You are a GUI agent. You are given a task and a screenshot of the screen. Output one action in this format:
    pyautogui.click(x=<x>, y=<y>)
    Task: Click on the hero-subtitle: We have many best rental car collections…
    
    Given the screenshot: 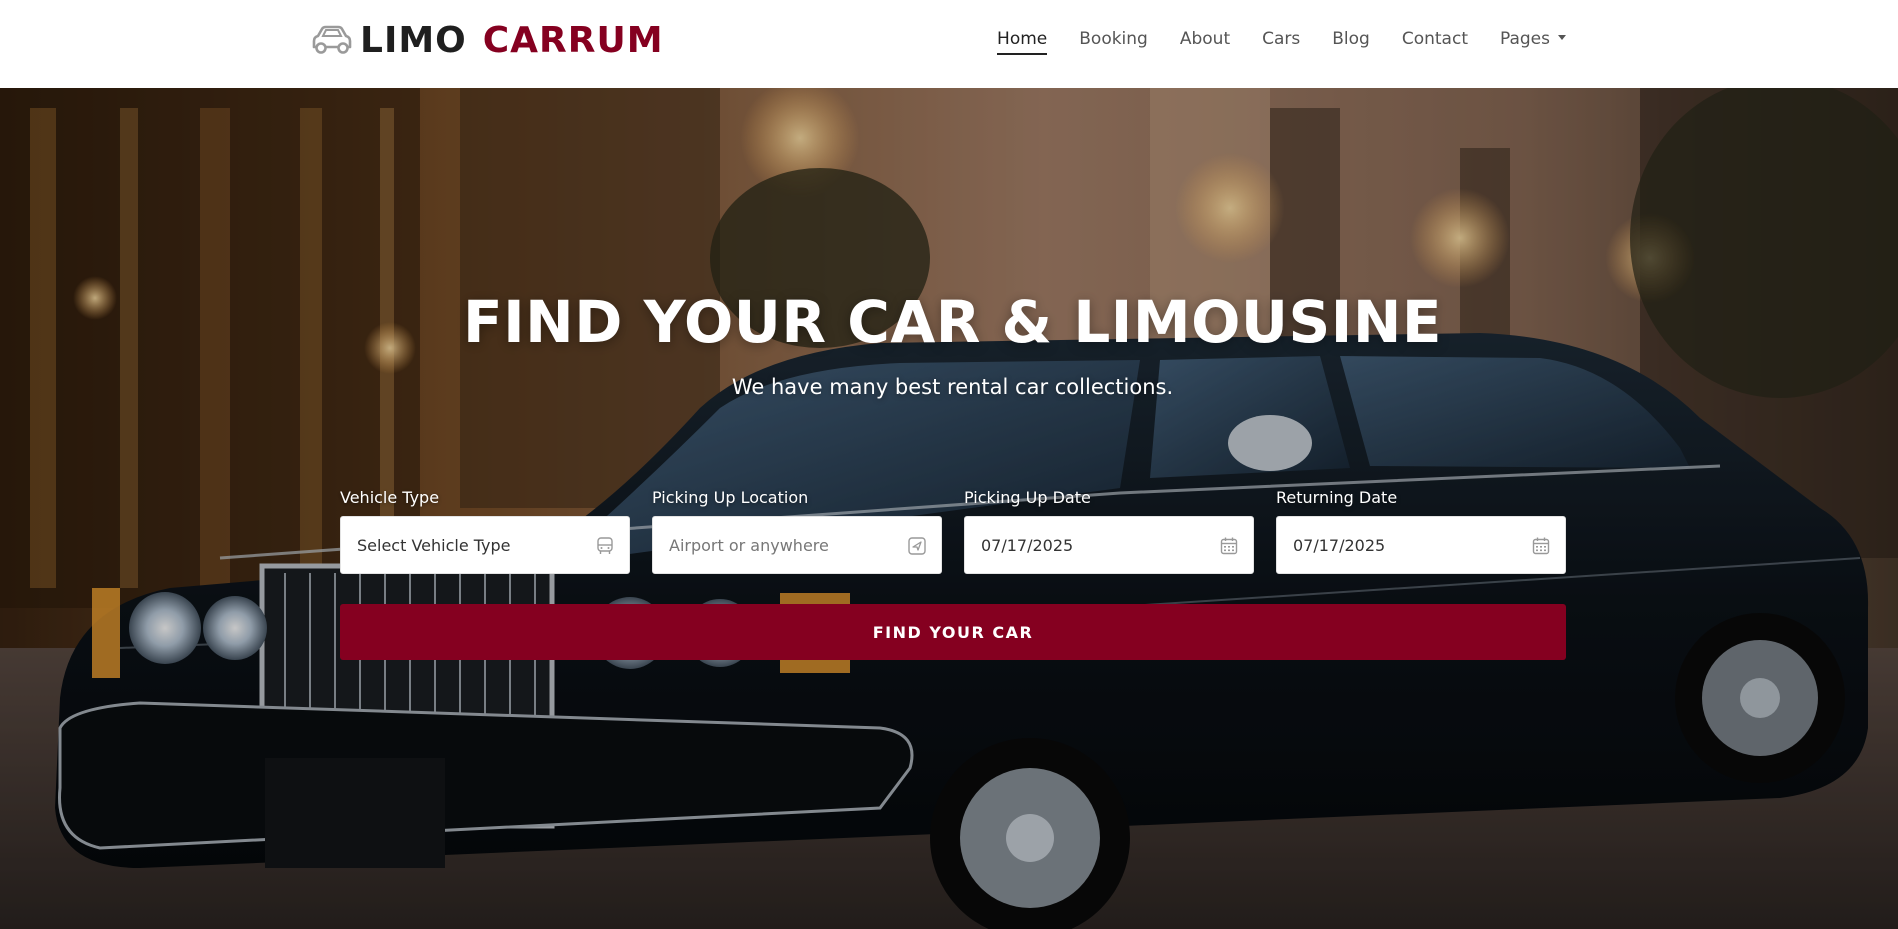 What is the action you would take?
    pyautogui.click(x=952, y=387)
    